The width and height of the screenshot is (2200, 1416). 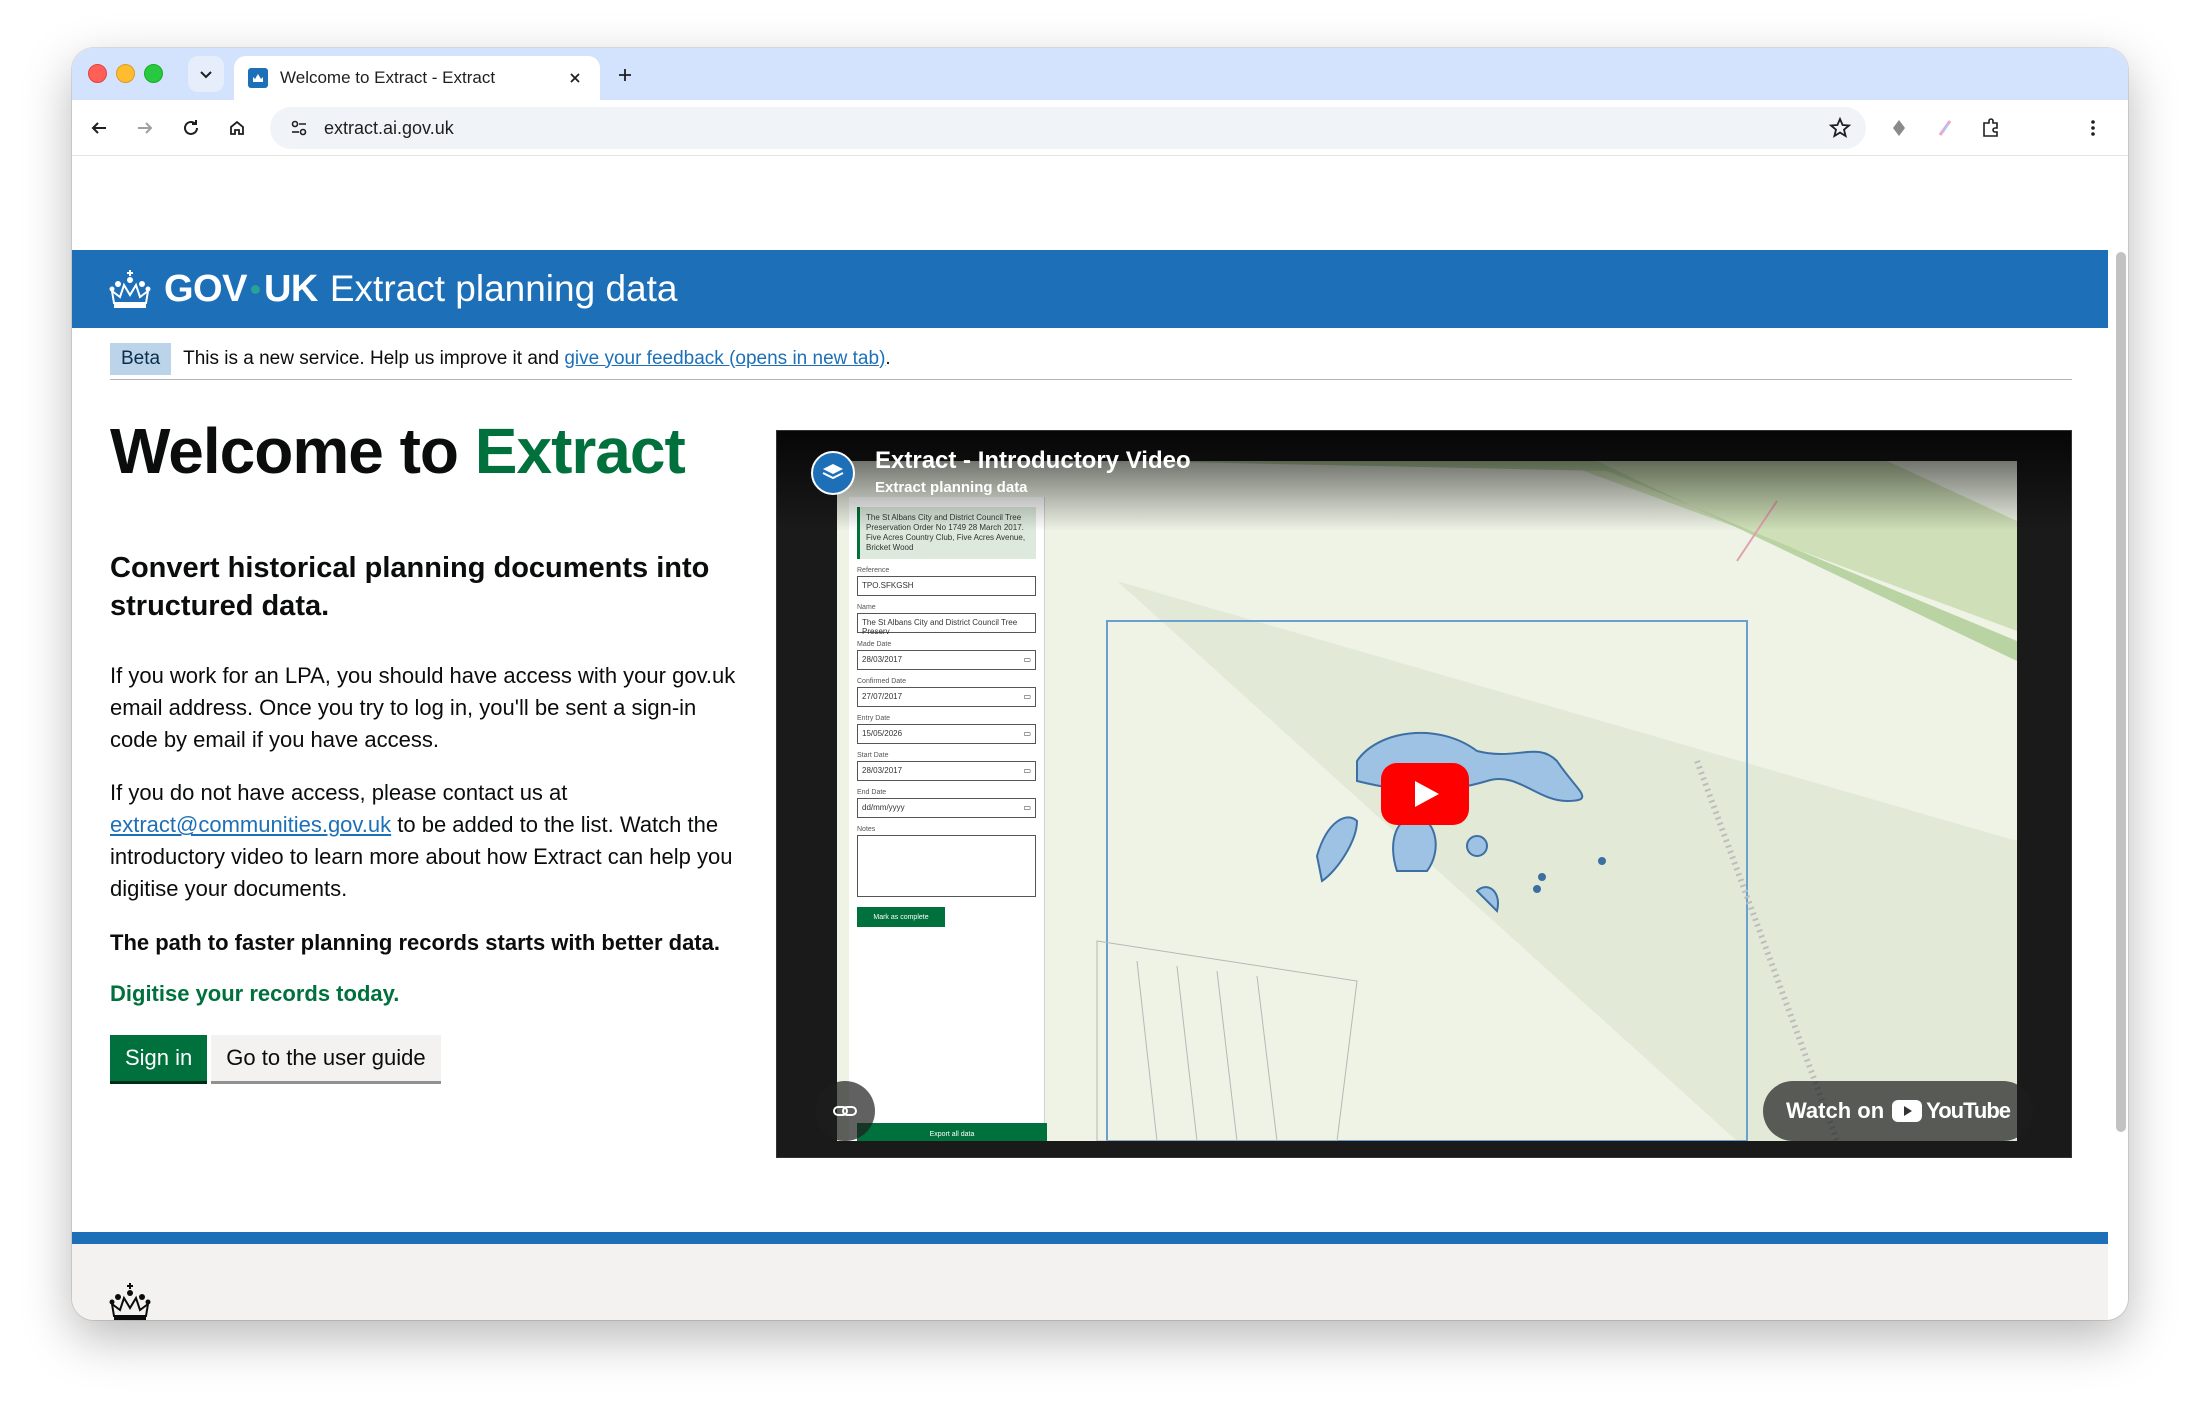 What do you see at coordinates (299, 128) in the screenshot?
I see `site-info-icon` at bounding box center [299, 128].